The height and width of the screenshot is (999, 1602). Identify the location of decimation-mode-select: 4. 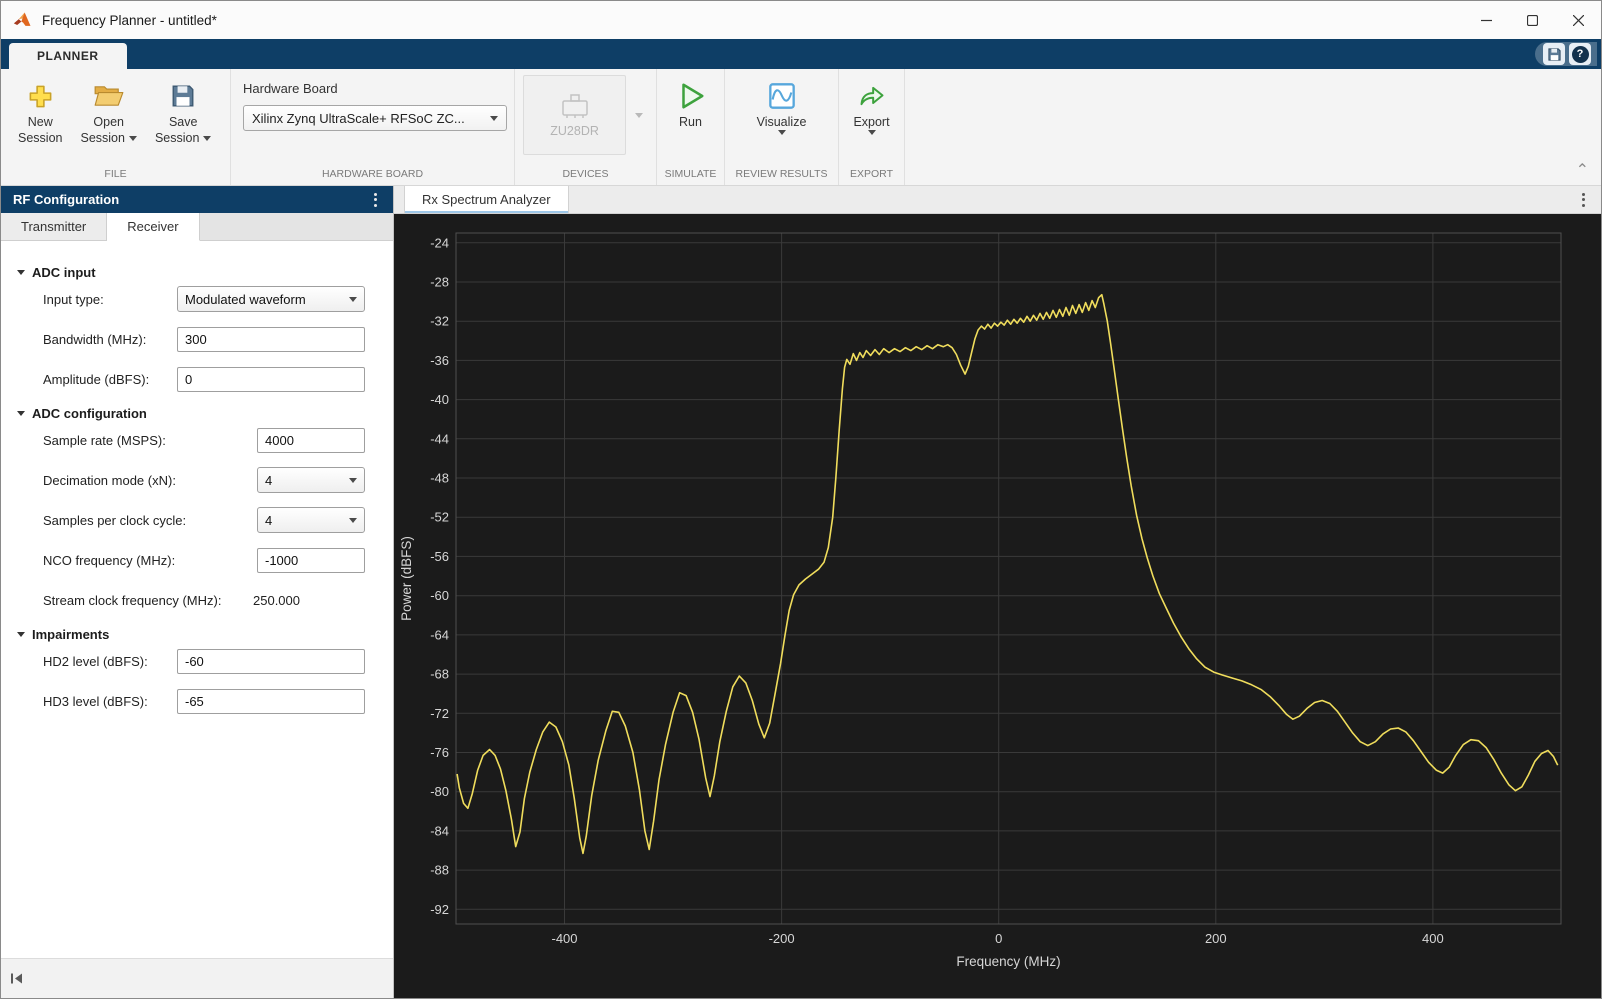
(311, 480).